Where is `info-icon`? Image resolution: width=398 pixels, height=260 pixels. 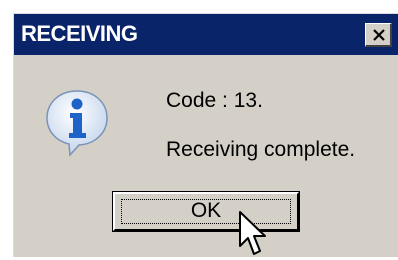 info-icon is located at coordinates (77, 123).